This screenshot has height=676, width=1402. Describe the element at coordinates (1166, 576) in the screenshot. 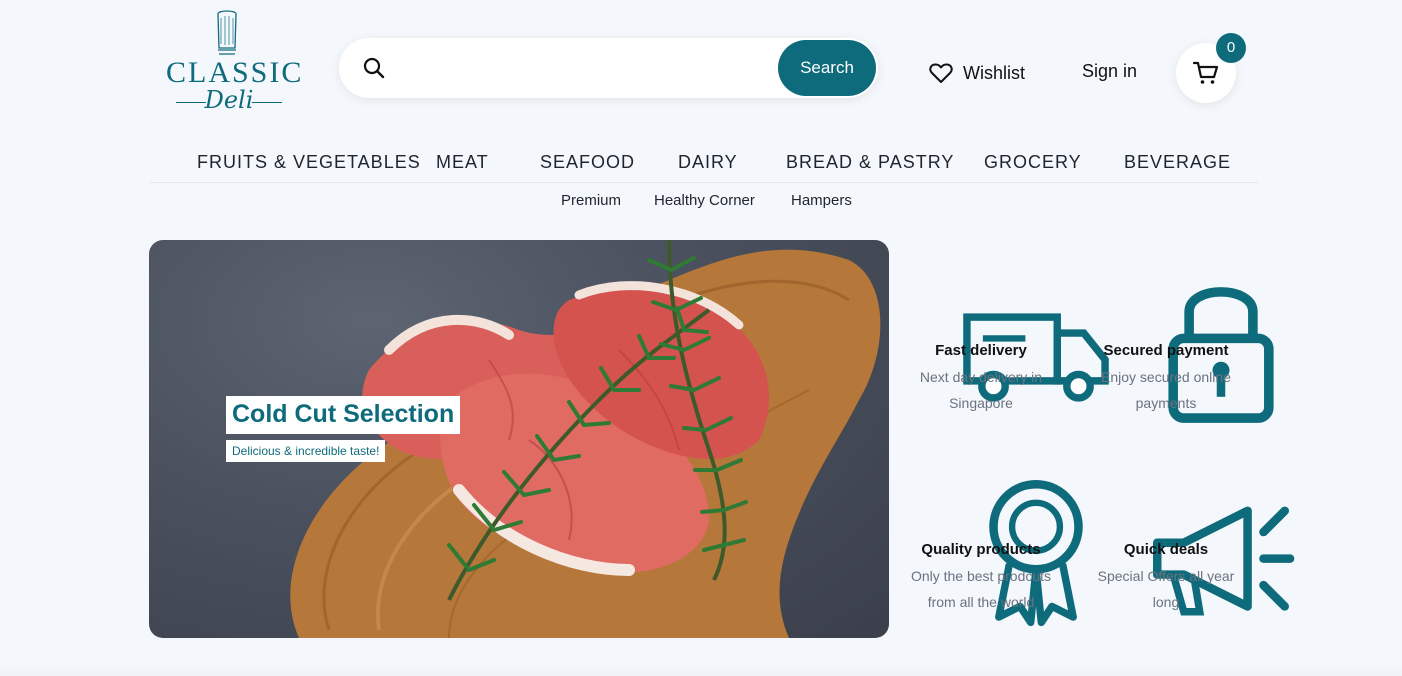

I see `feature-description-line: Special Offers all year` at that location.